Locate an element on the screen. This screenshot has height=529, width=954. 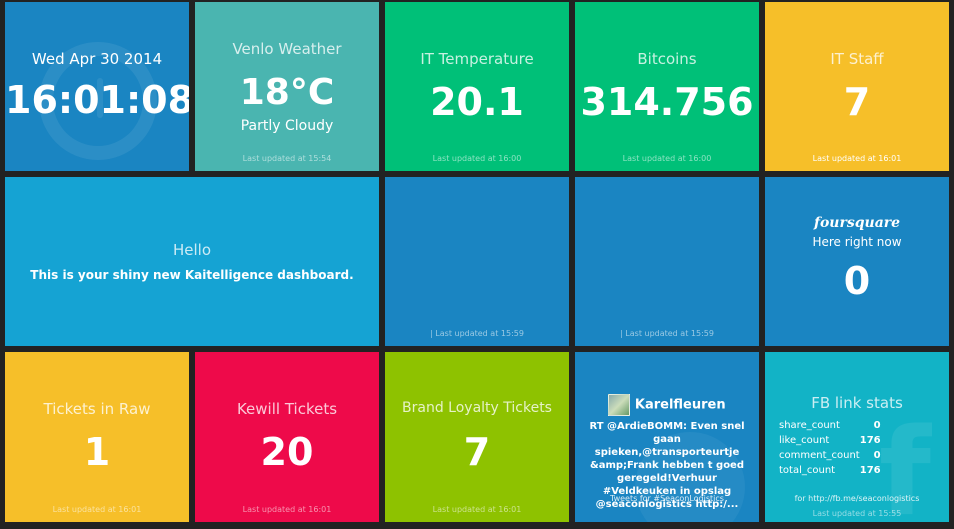
fb-updated: Last updated at 15:55 is located at coordinates (857, 513).